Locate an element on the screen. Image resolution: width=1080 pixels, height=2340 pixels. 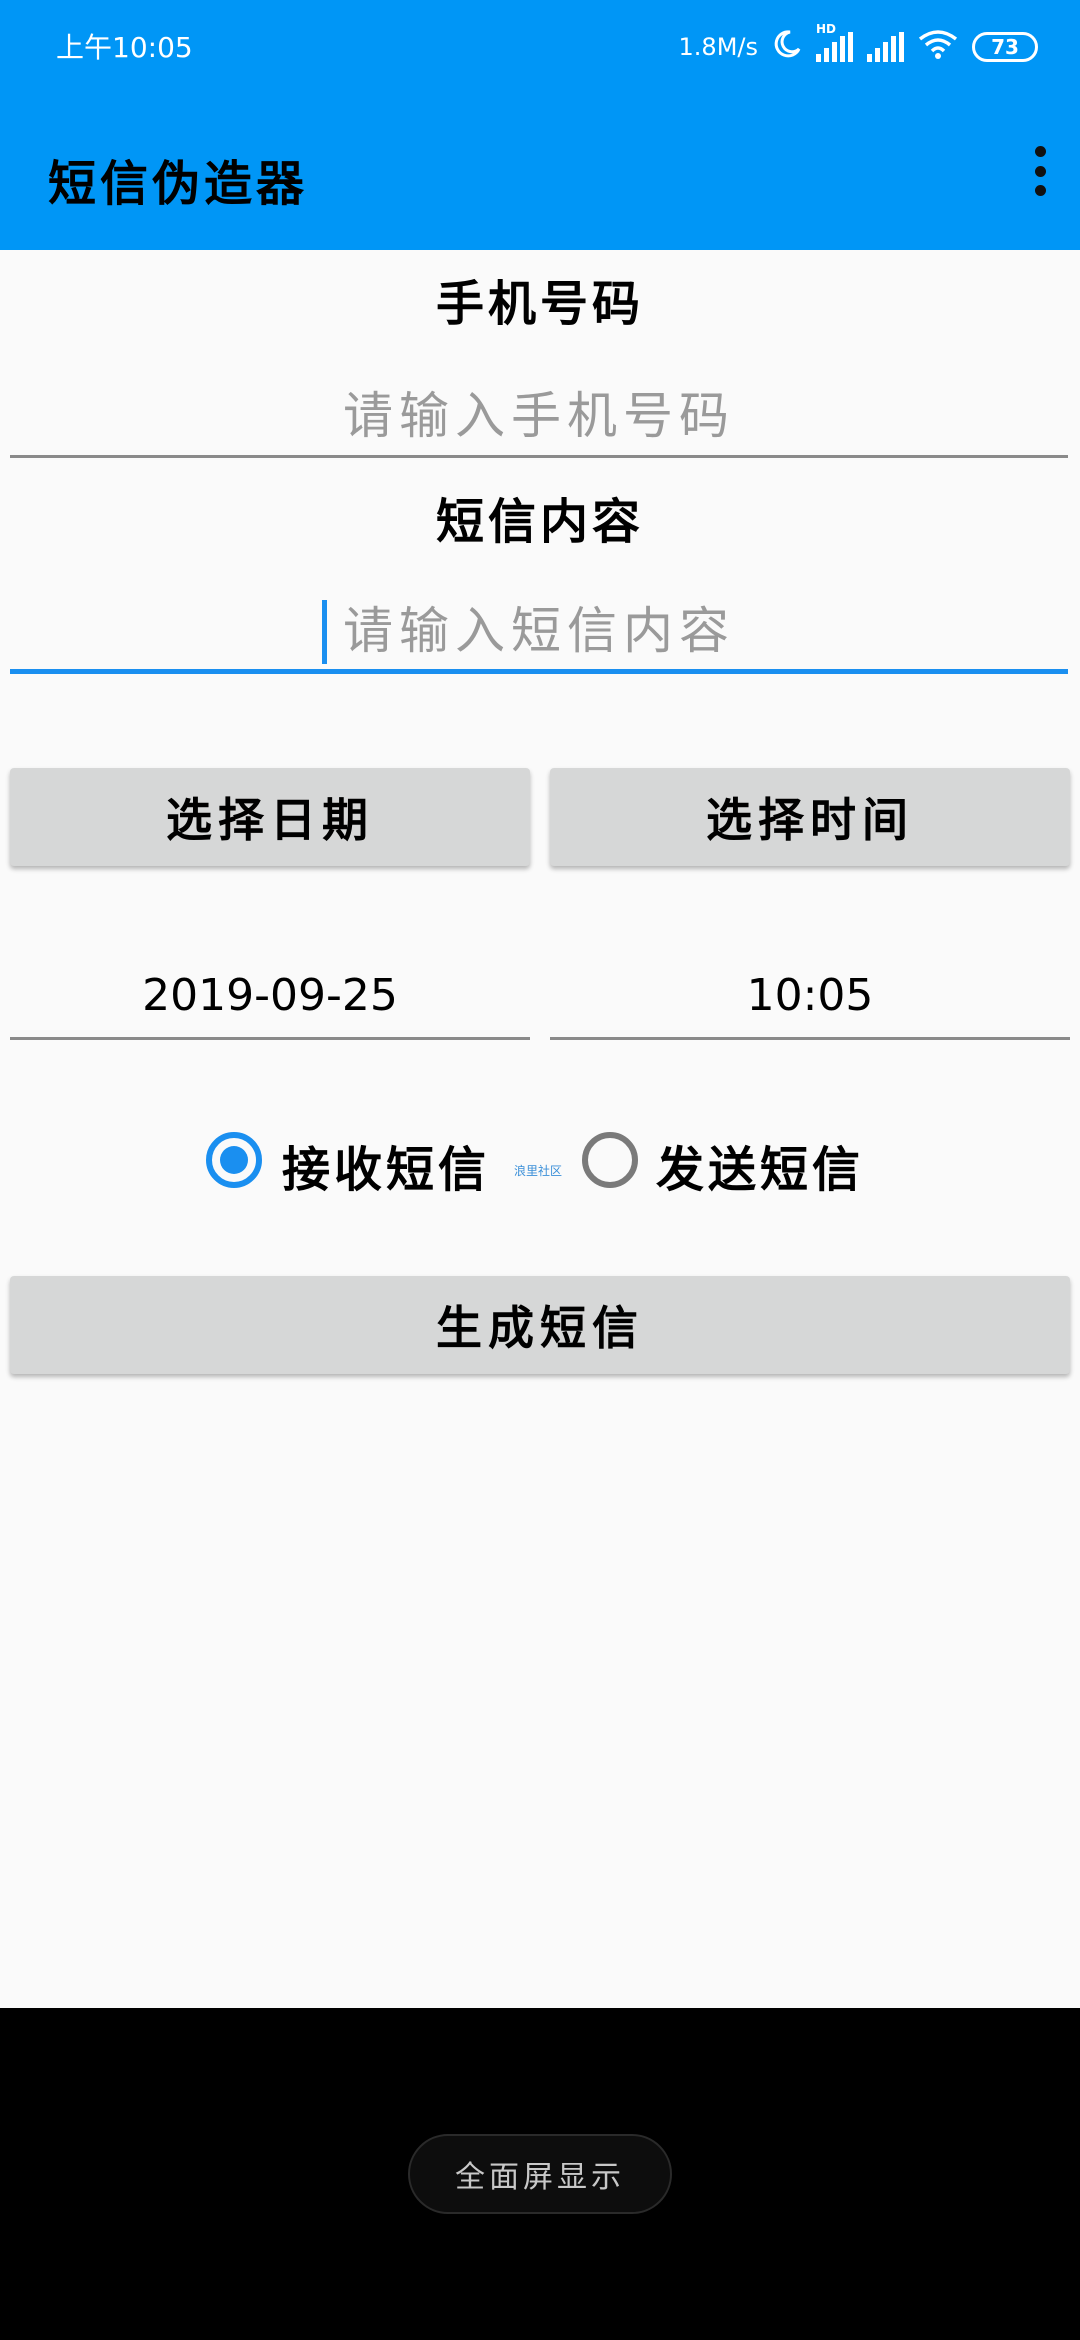
radio-receive-label: 接收短信 is located at coordinates (386, 1165).